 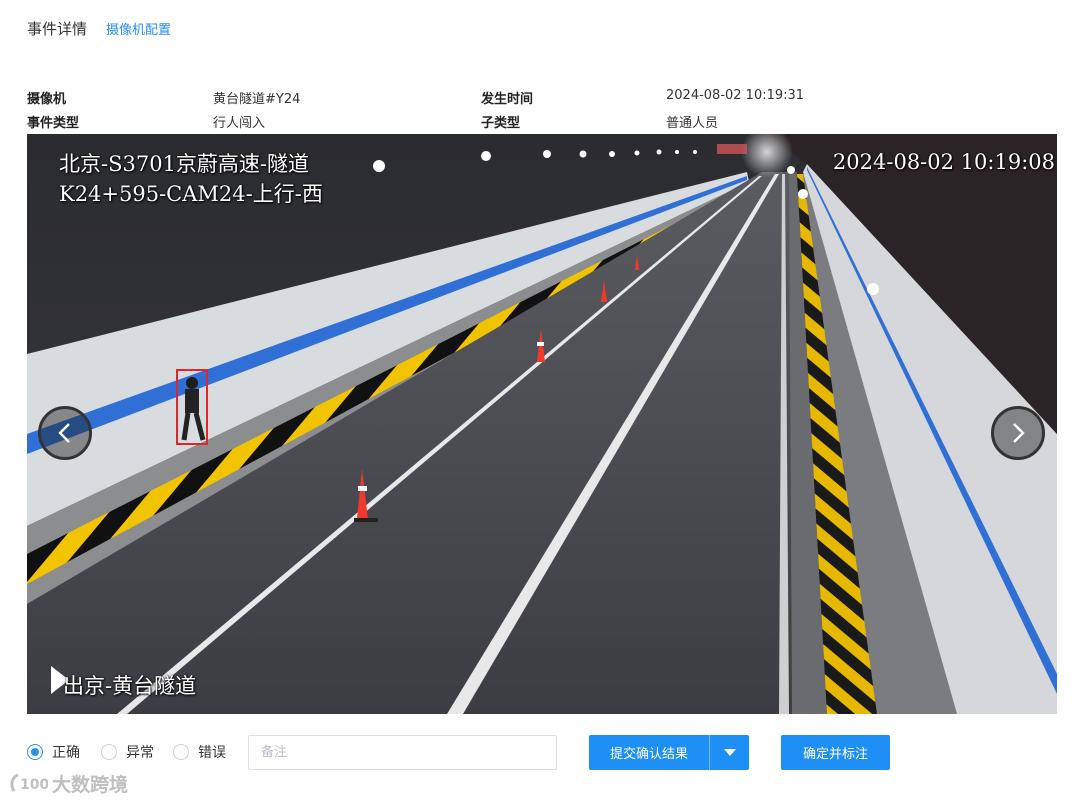 I want to click on submit-result-button: 提交确认结果, so click(x=669, y=752).